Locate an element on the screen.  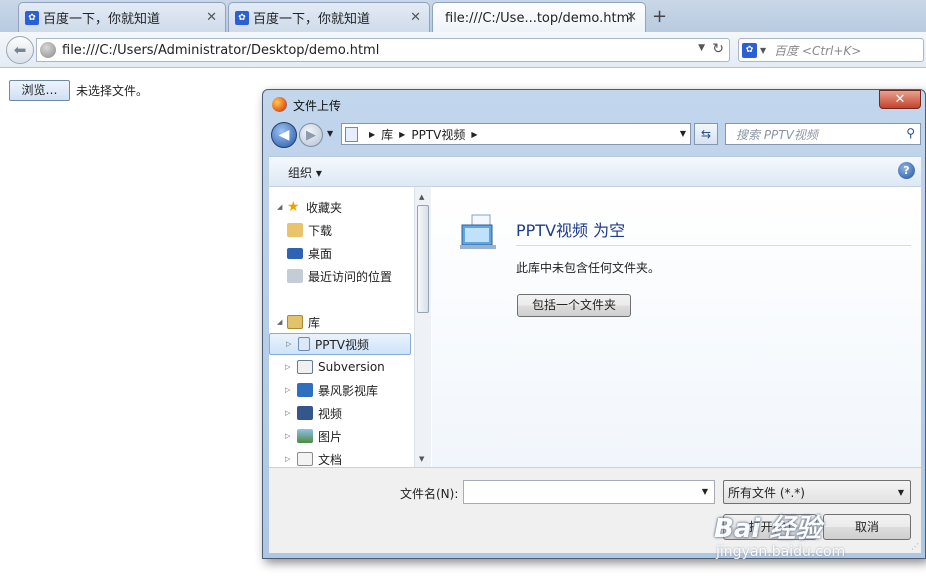
reload-icon: ↻ is located at coordinates (718, 49).